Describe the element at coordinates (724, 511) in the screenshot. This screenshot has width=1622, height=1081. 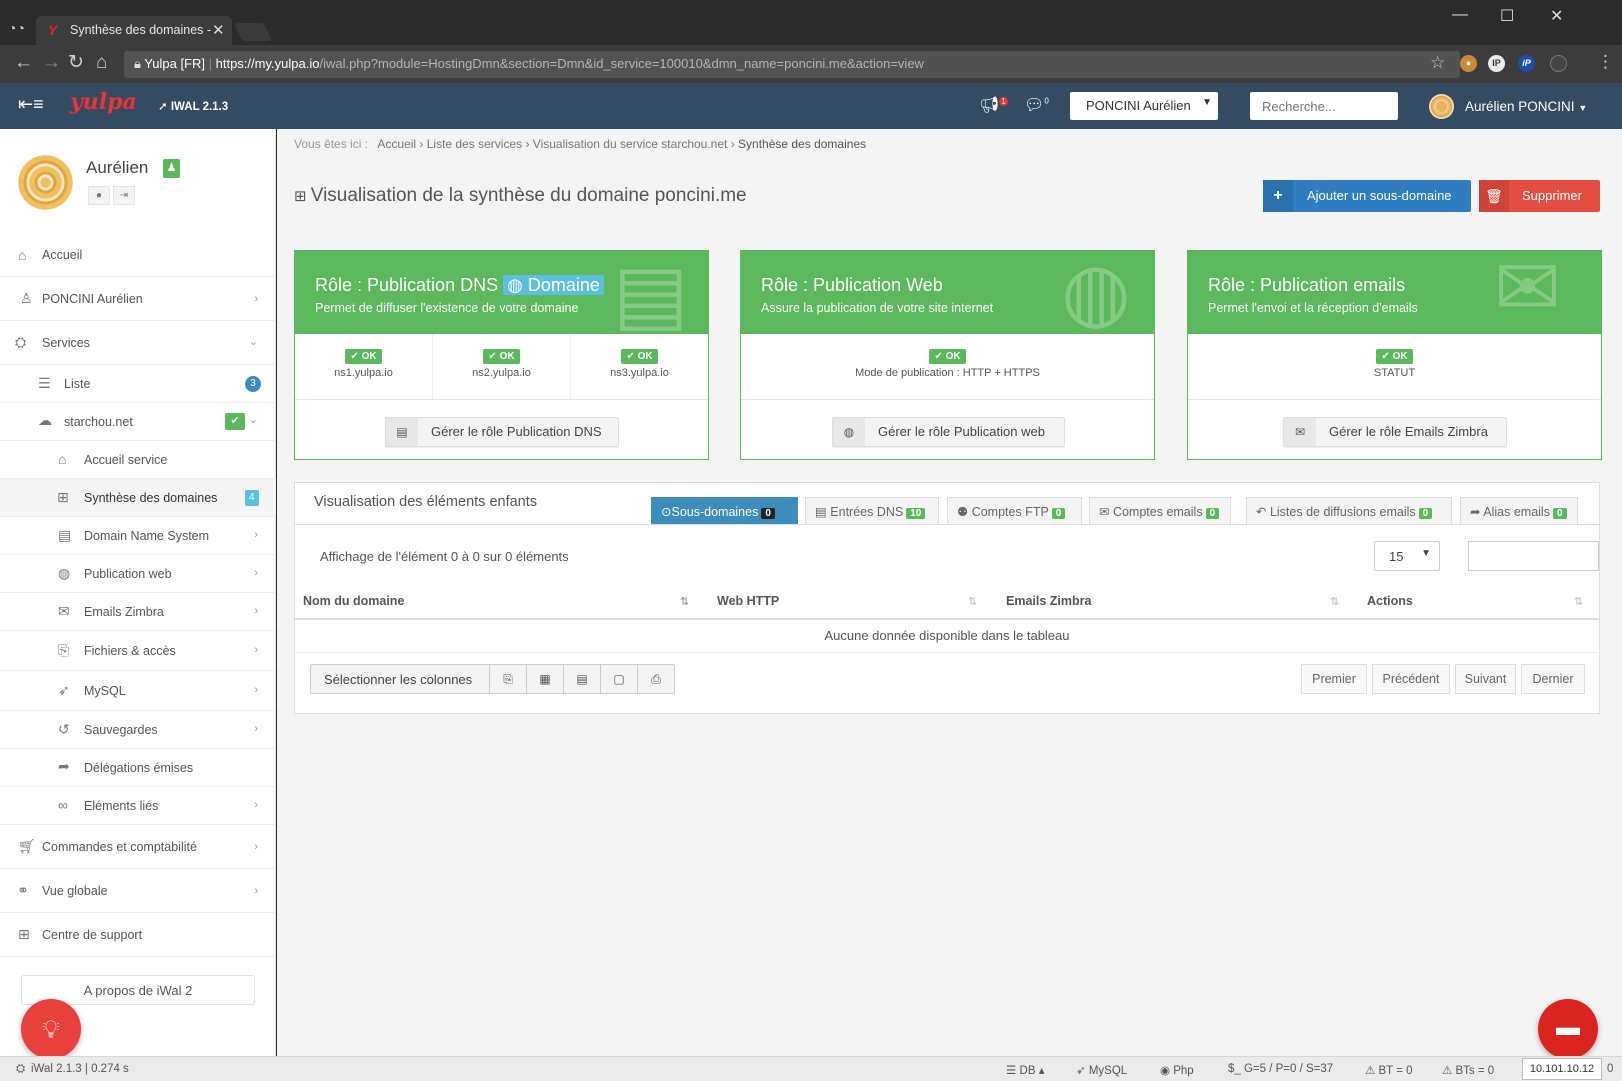
I see `tab-sous-domaines: ⊙Sous-domaines 0` at that location.